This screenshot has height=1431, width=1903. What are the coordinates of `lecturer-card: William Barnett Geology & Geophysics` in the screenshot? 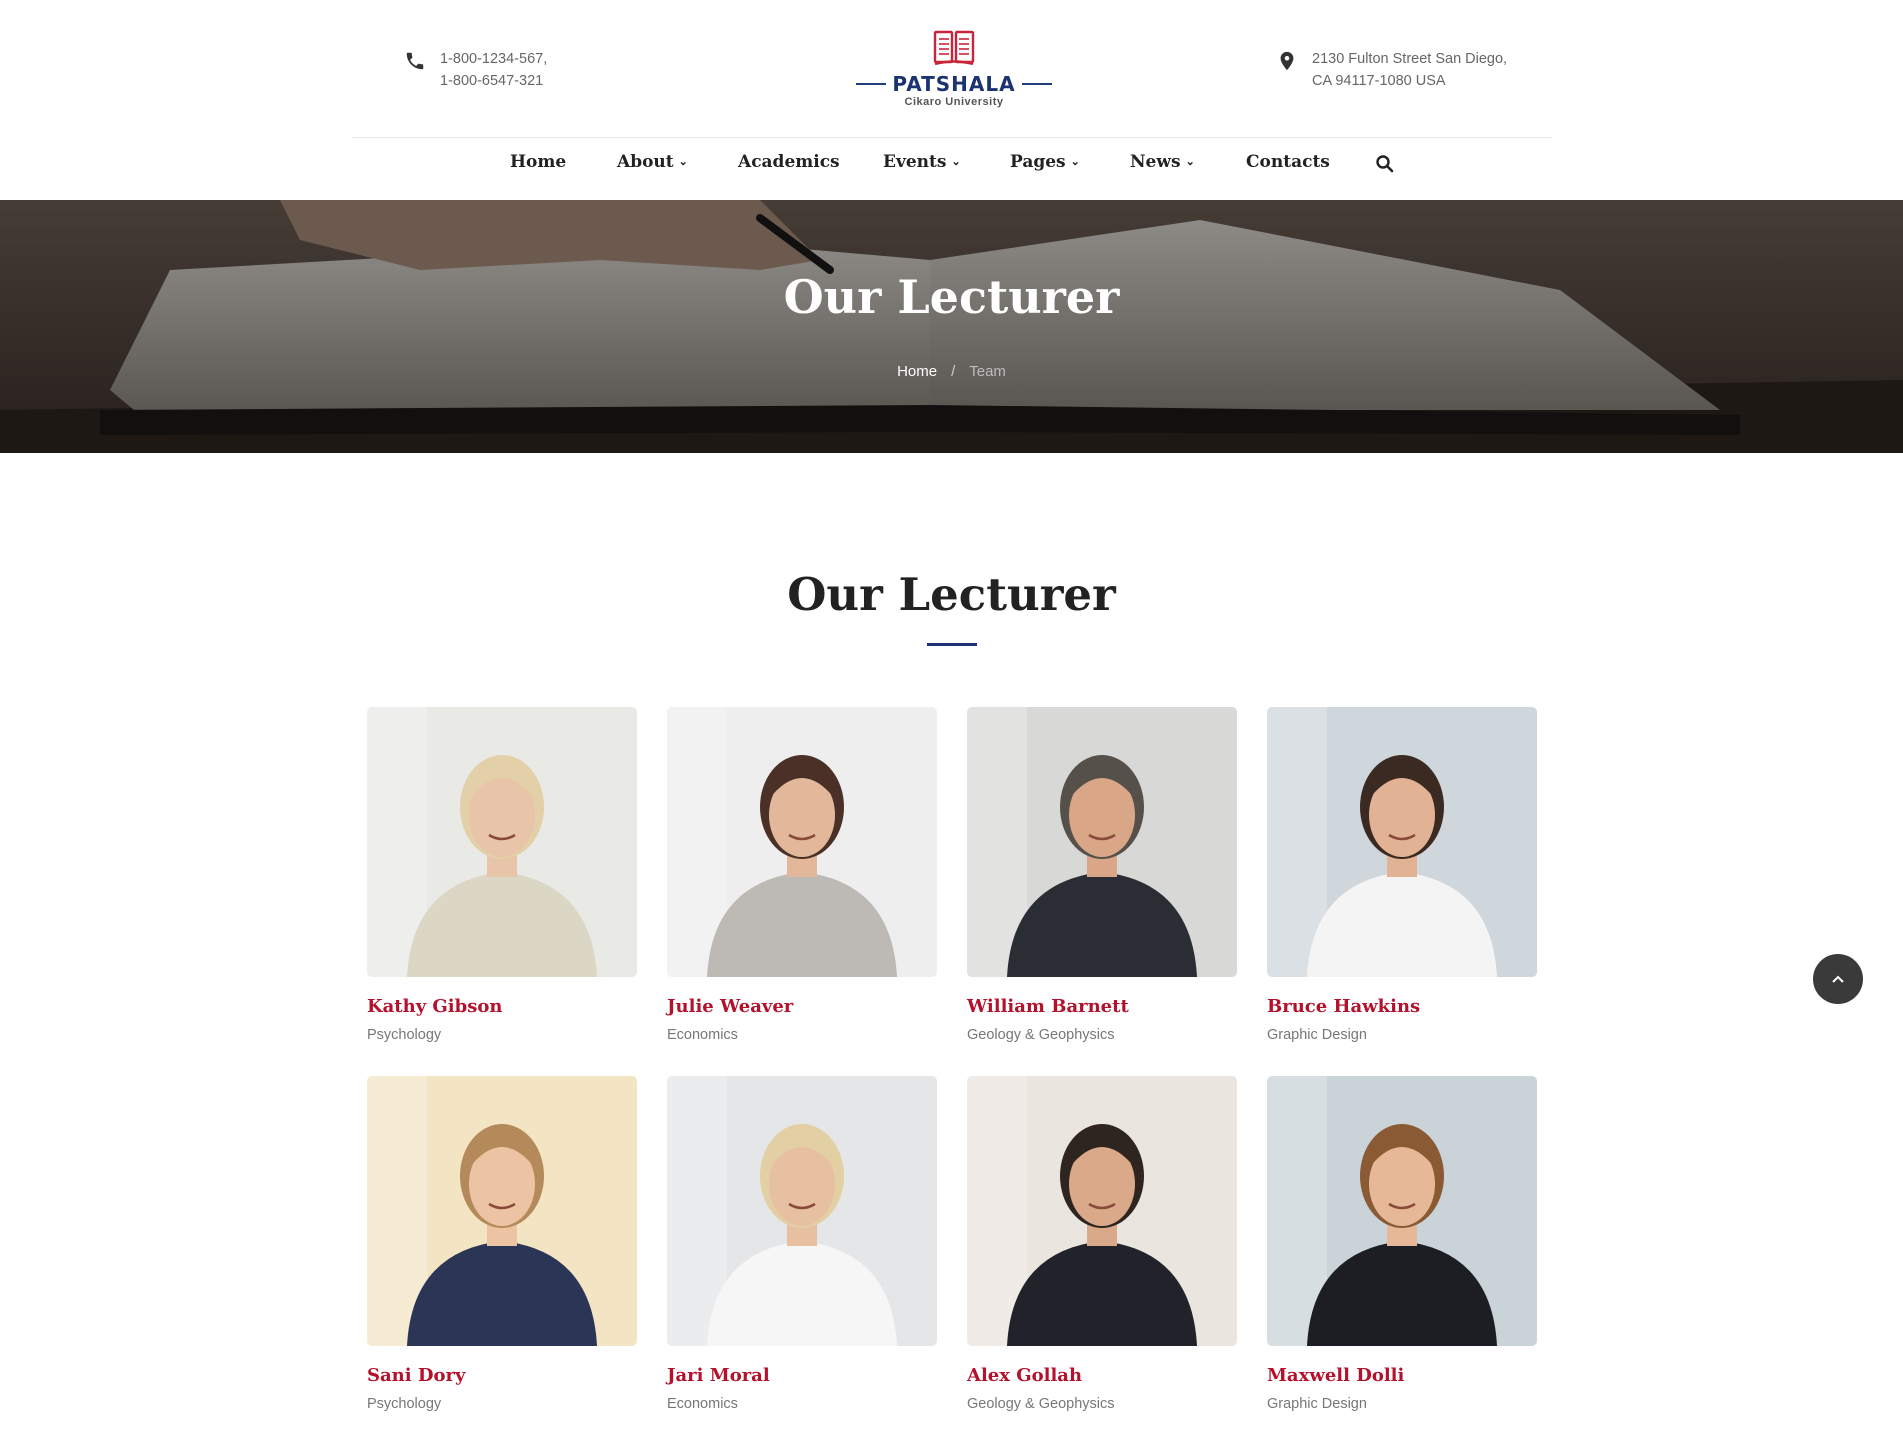 It's located at (1102, 875).